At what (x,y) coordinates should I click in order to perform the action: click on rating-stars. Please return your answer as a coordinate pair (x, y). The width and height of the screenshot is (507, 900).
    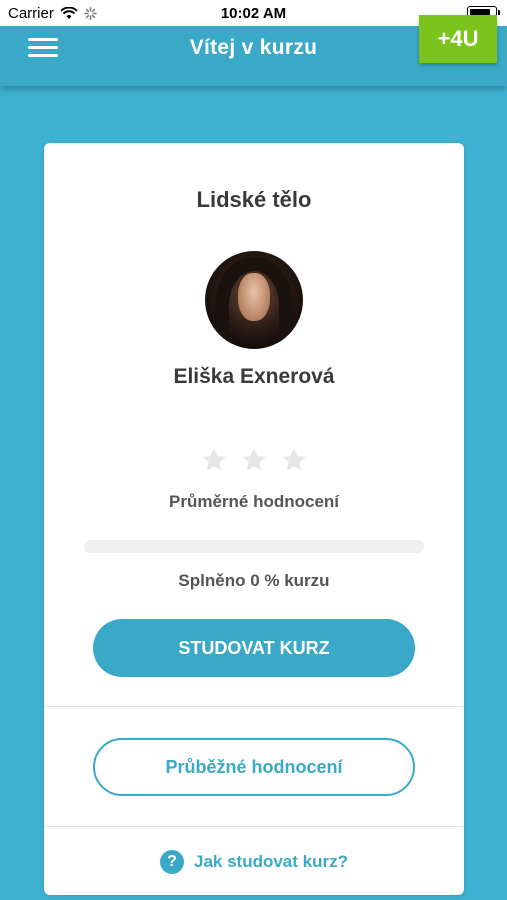
    Looking at the image, I should click on (254, 460).